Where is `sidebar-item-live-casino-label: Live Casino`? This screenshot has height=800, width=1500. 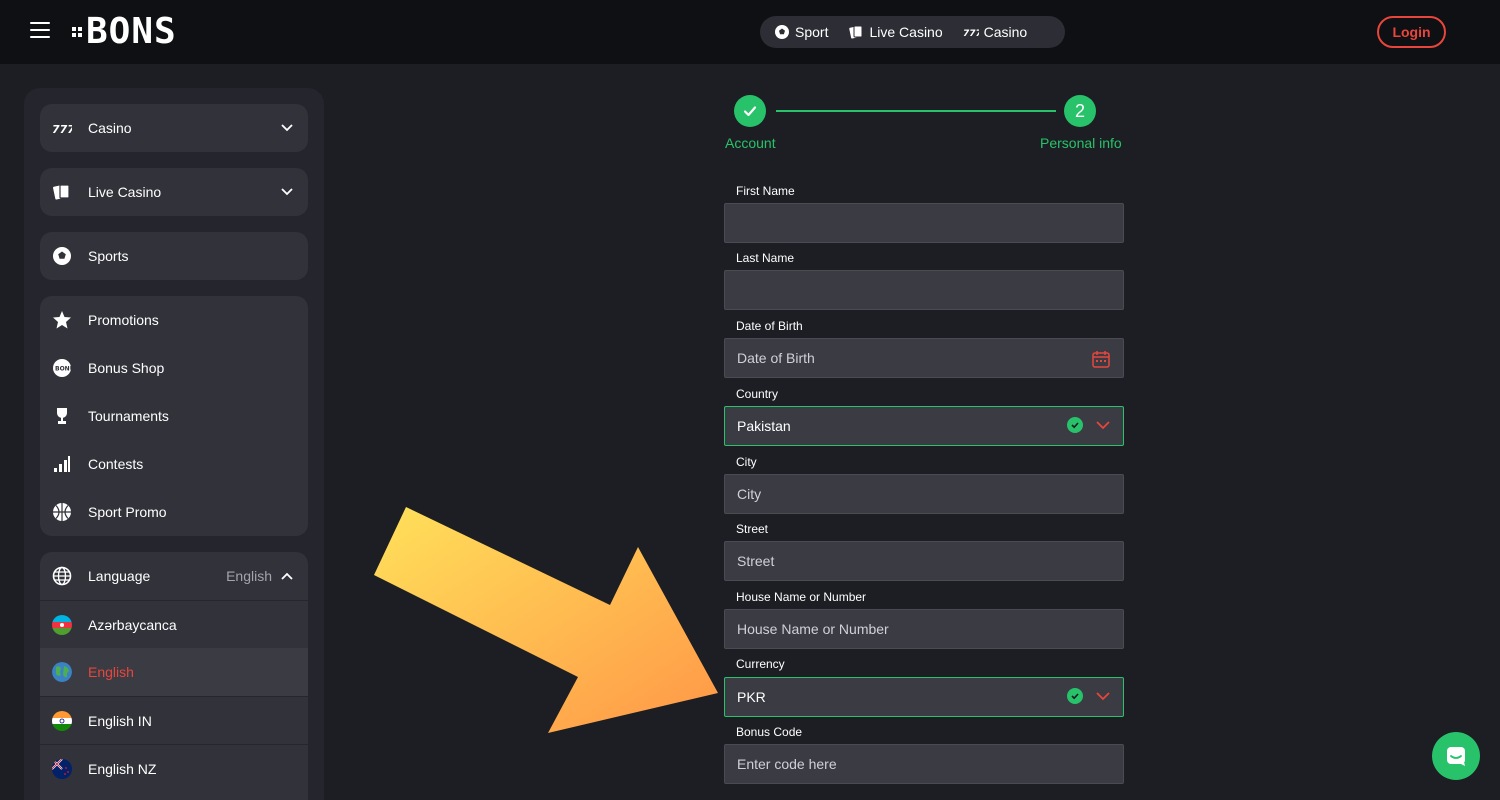
sidebar-item-live-casino-label: Live Casino is located at coordinates (125, 192).